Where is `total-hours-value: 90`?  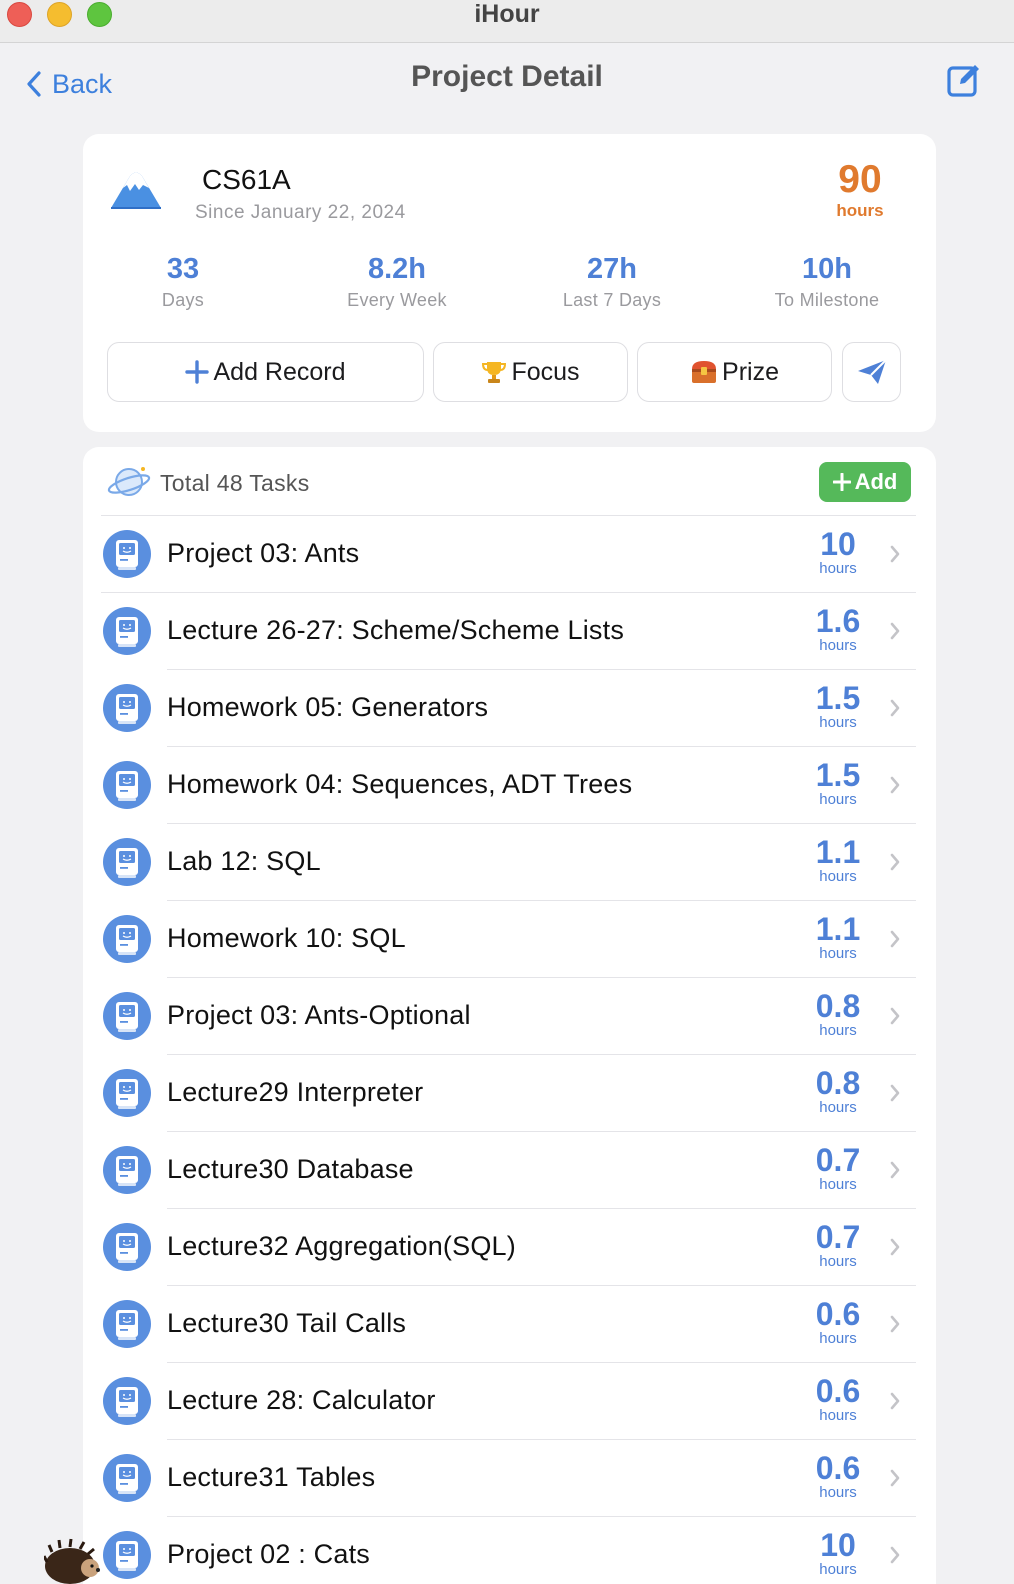 total-hours-value: 90 is located at coordinates (860, 179).